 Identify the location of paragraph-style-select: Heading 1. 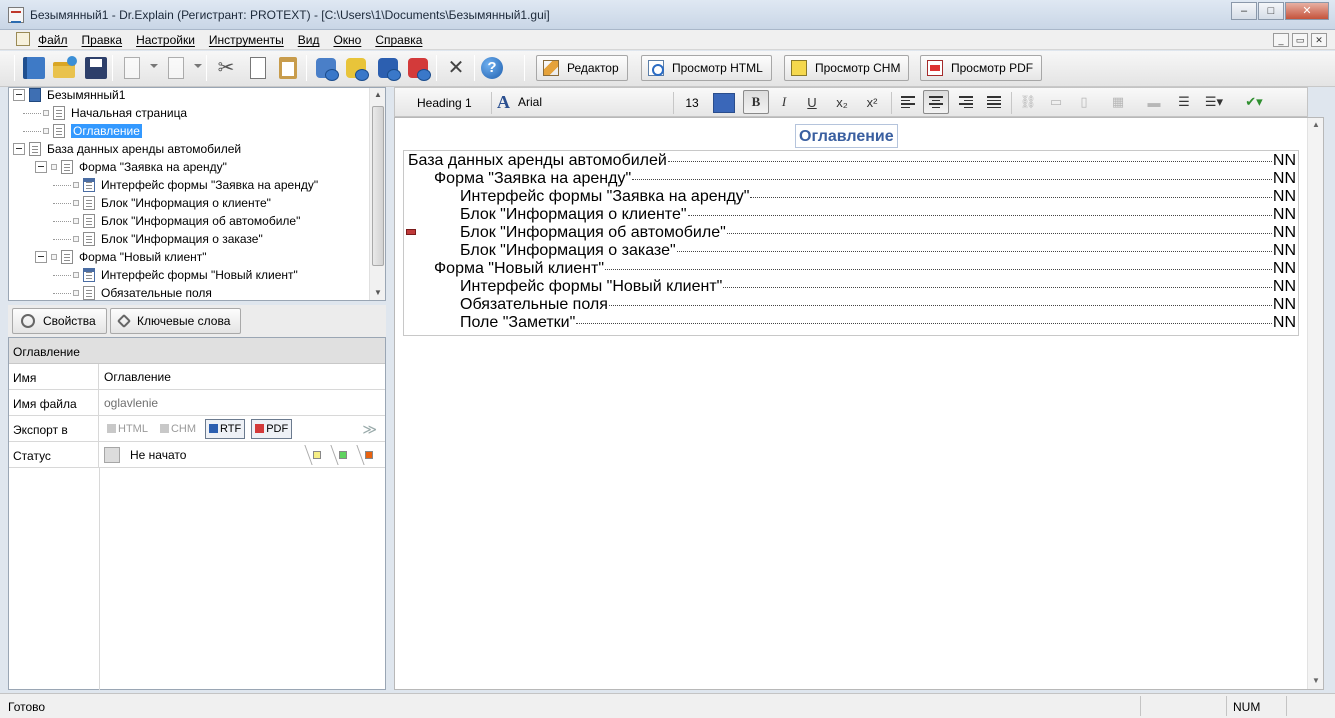
(447, 102).